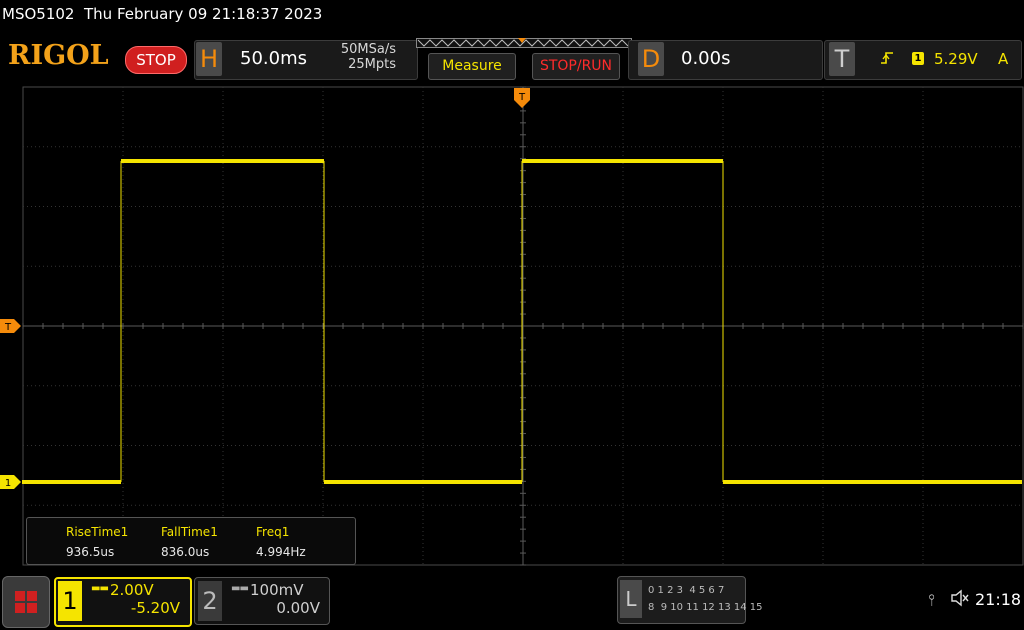 This screenshot has height=630, width=1024. I want to click on meas-header-freq: Freq1, so click(273, 532).